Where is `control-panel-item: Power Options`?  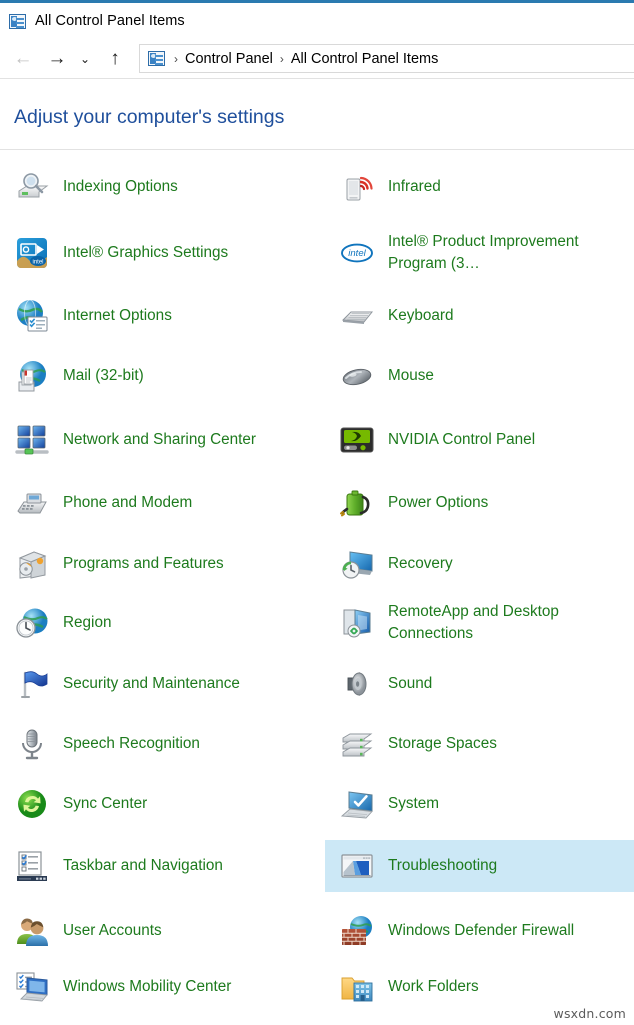 control-panel-item: Power Options is located at coordinates (479, 503).